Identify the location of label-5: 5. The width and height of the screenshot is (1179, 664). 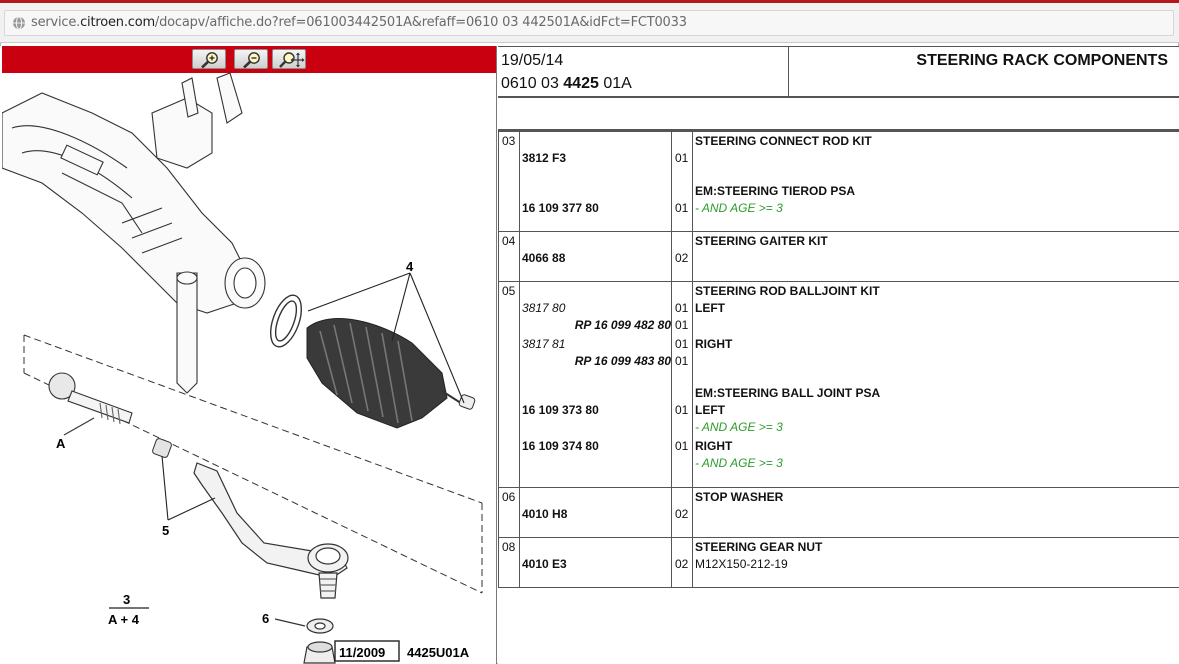
(165, 530).